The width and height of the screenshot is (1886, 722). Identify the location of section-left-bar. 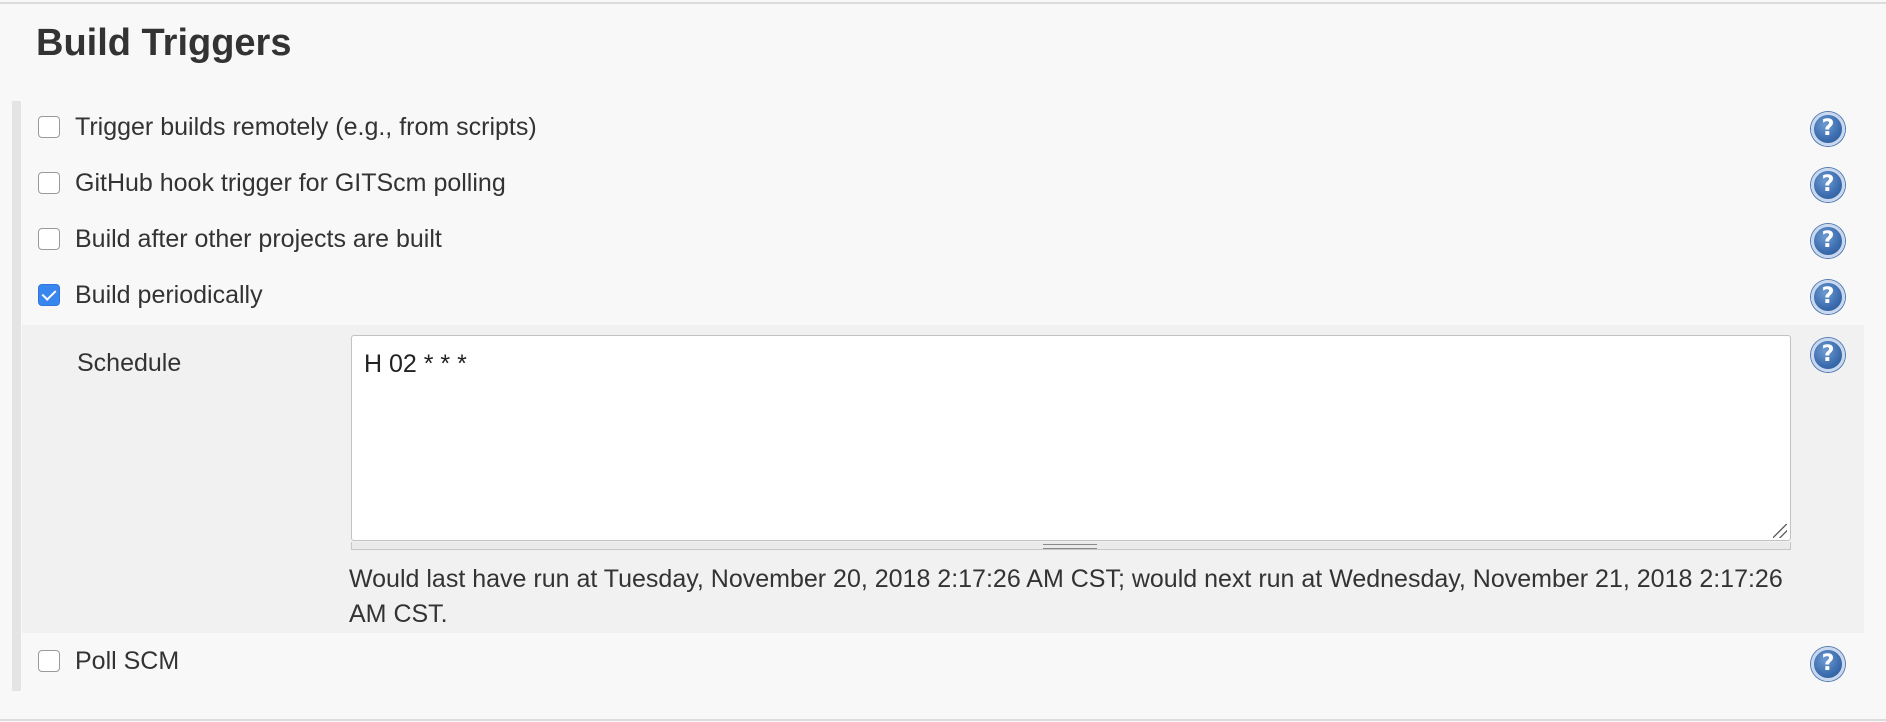
(16, 396).